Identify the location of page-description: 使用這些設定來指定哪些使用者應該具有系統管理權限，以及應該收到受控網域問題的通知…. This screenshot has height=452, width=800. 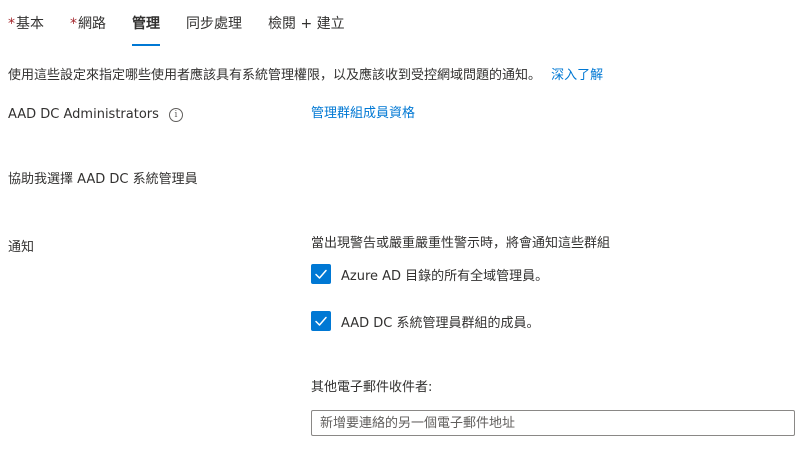
(305, 73).